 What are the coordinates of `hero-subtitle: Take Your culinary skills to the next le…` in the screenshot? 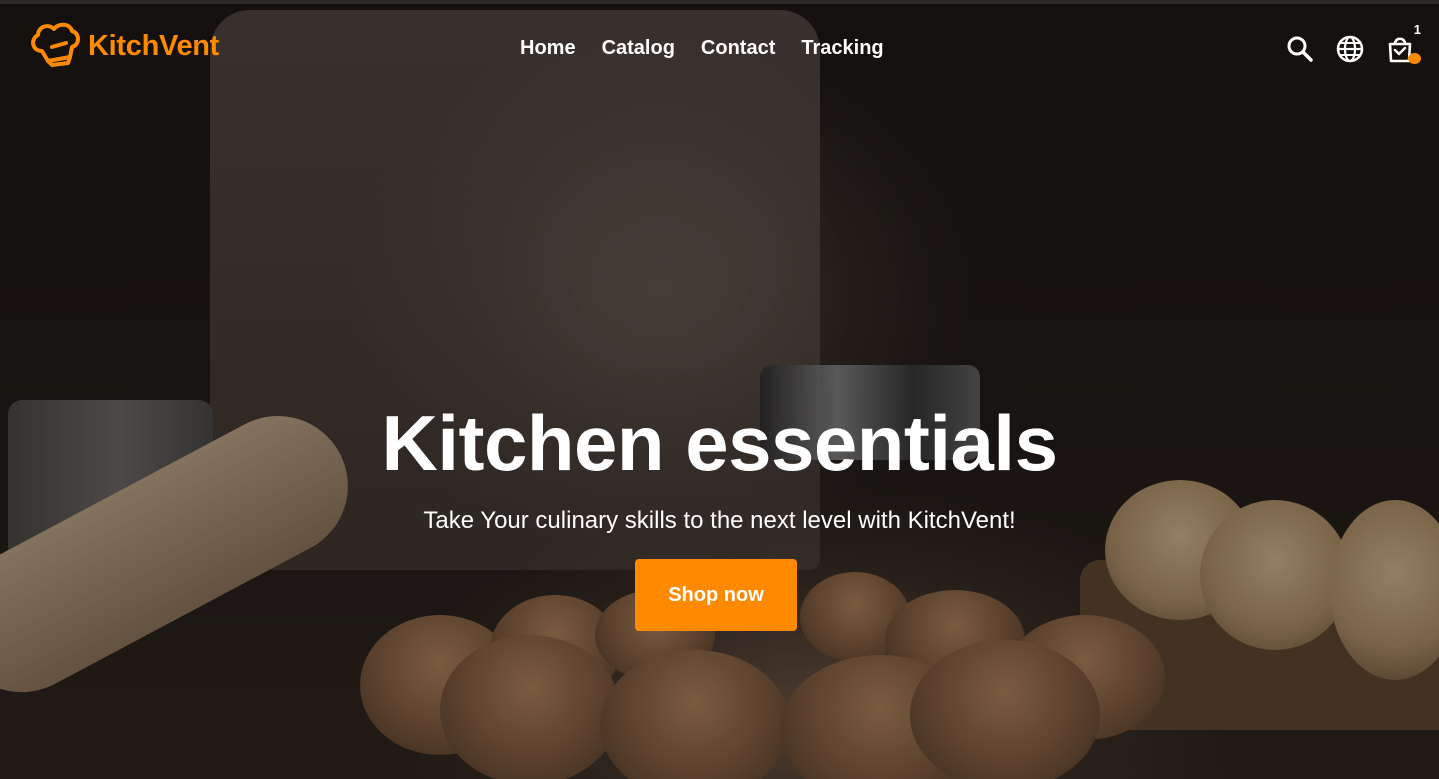 It's located at (719, 520).